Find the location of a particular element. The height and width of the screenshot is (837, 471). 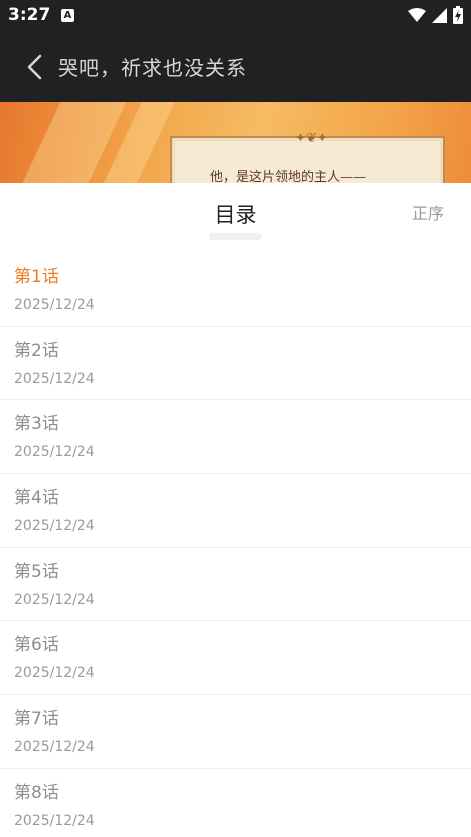

app-bar: 哭吧，祈求也没关系 is located at coordinates (235, 67).